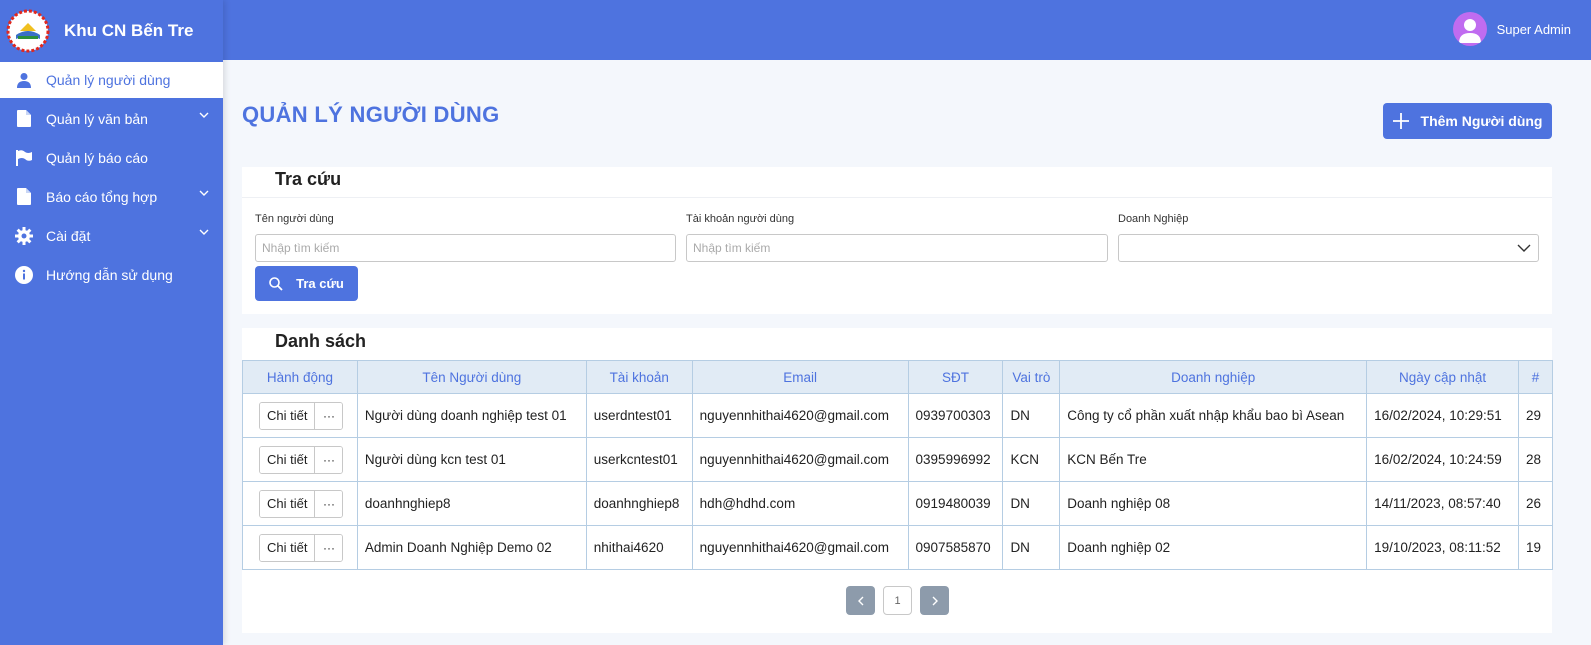  I want to click on user-icon, so click(24, 80).